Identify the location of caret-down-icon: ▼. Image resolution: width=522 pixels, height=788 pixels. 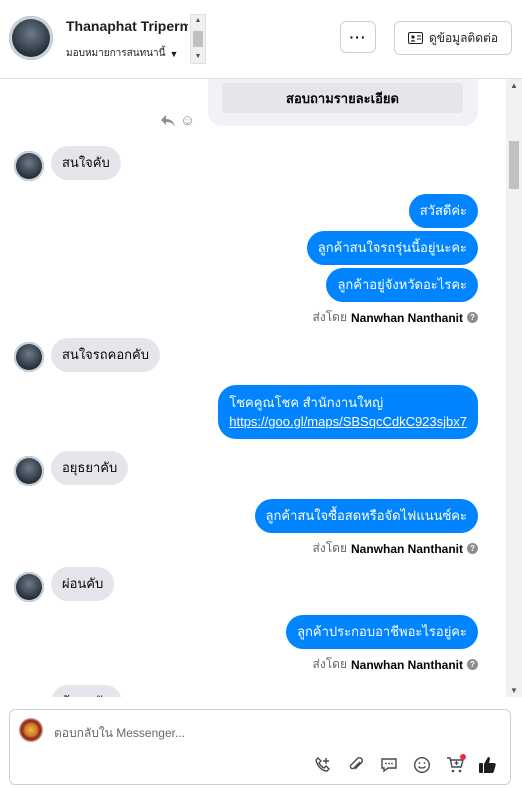
(174, 53).